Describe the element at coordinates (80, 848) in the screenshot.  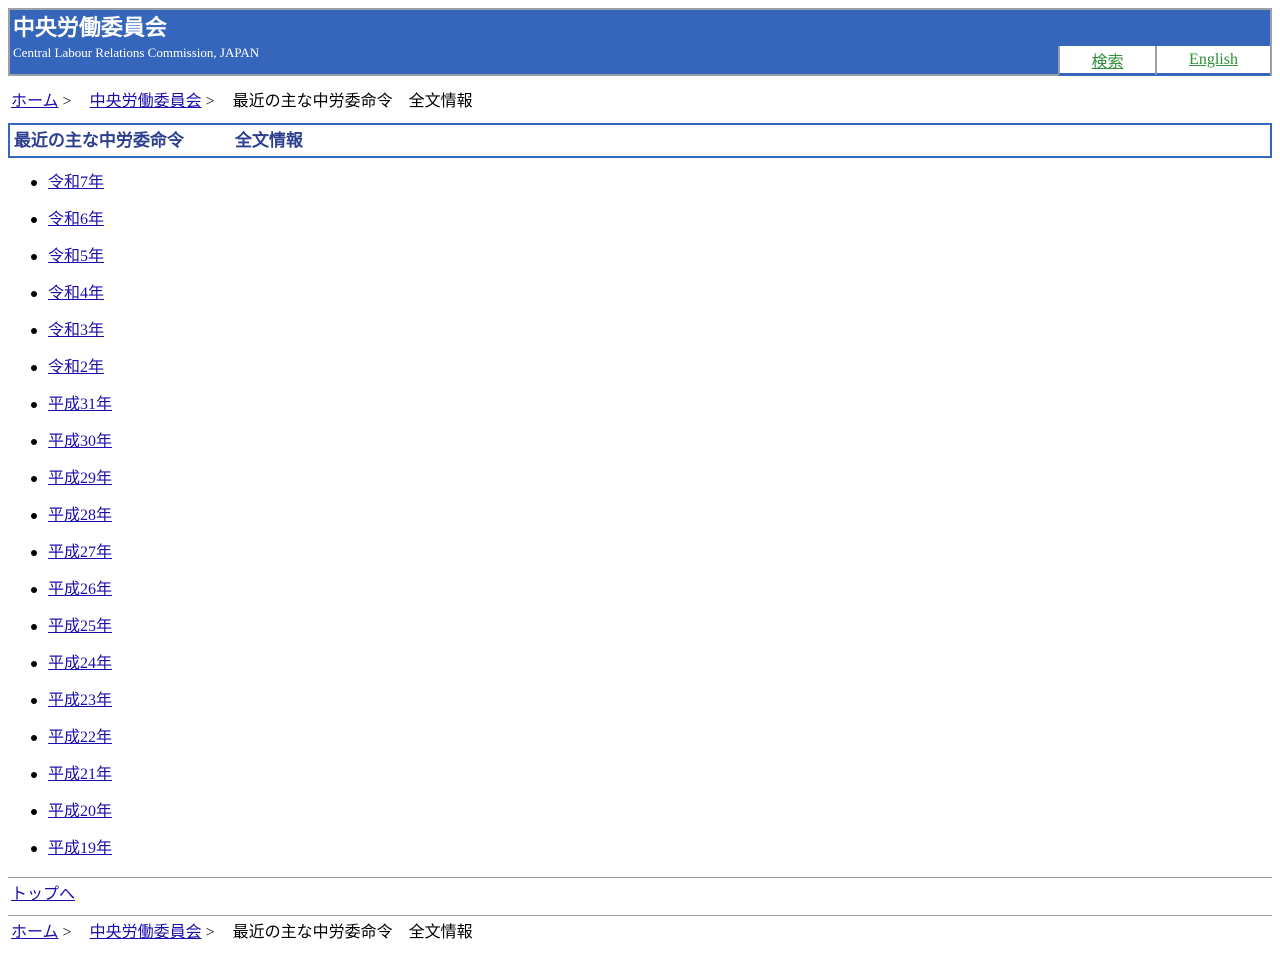
I see `year-link: 平成19年` at that location.